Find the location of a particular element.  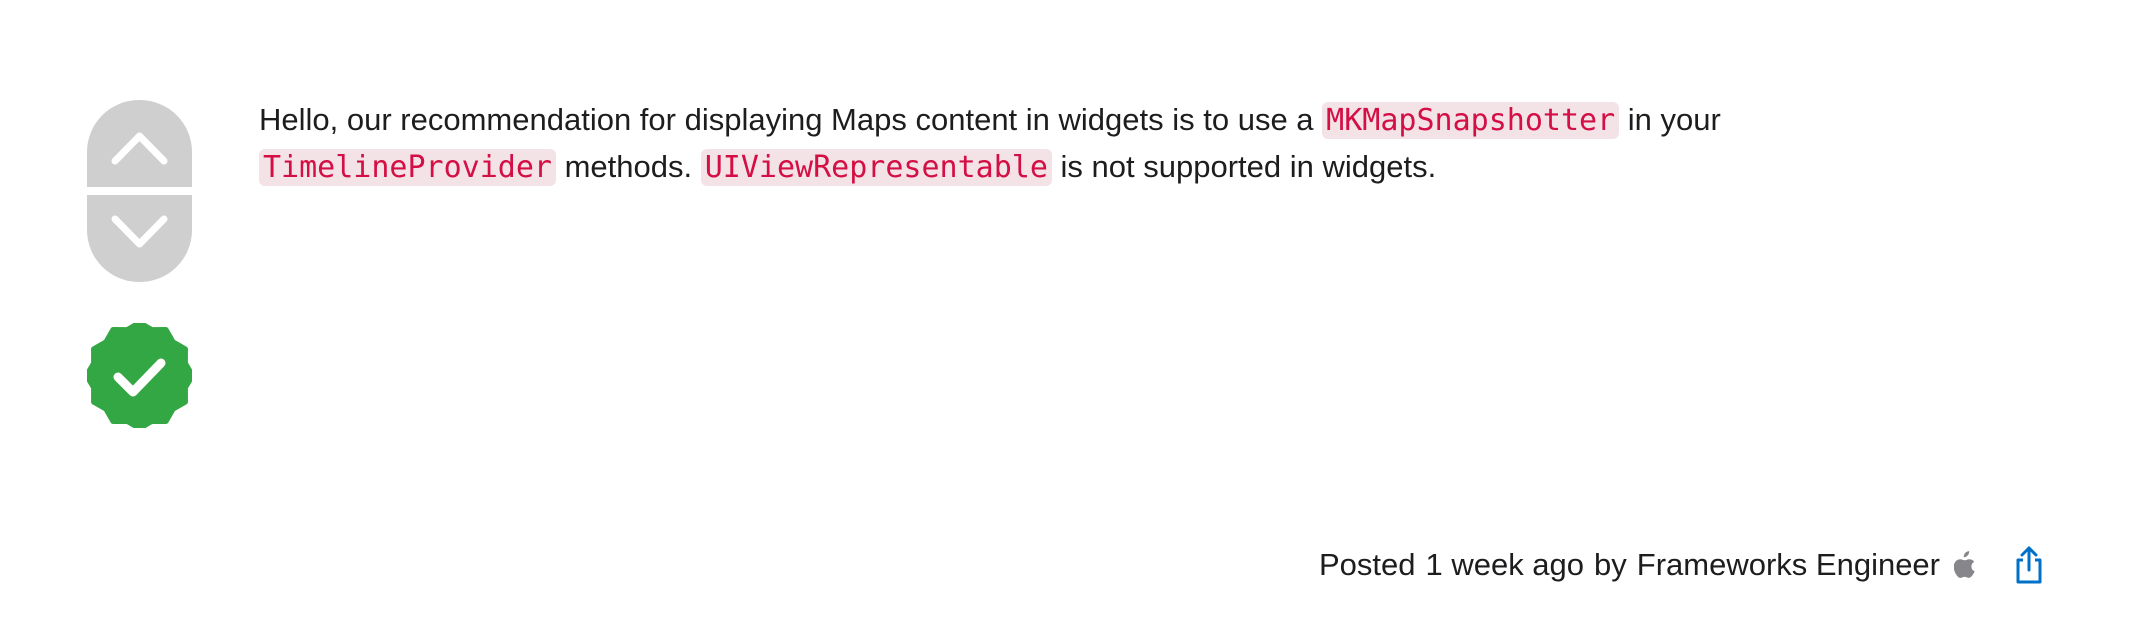

upvote-button is located at coordinates (139, 143).